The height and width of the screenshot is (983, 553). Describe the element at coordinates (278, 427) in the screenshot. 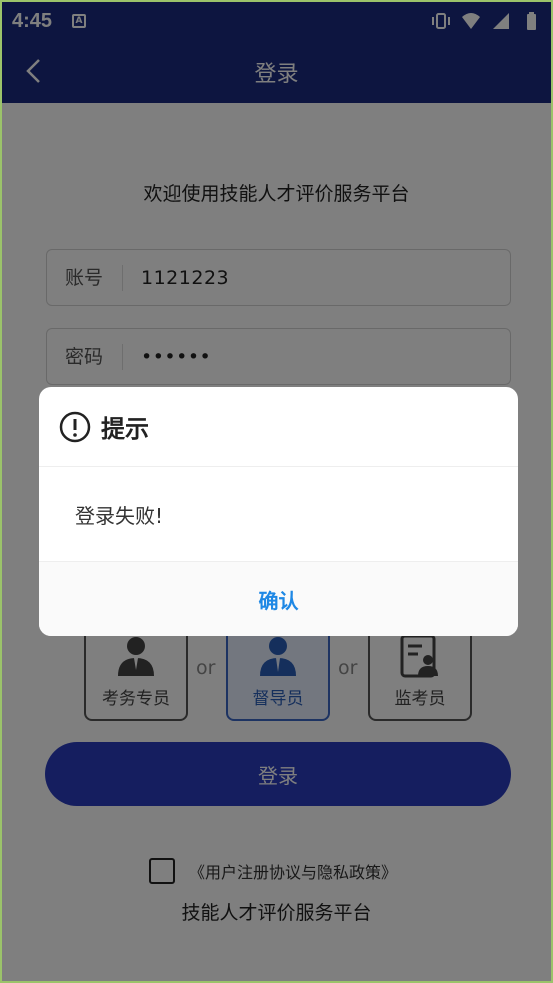

I see `dialog-header: 提示` at that location.